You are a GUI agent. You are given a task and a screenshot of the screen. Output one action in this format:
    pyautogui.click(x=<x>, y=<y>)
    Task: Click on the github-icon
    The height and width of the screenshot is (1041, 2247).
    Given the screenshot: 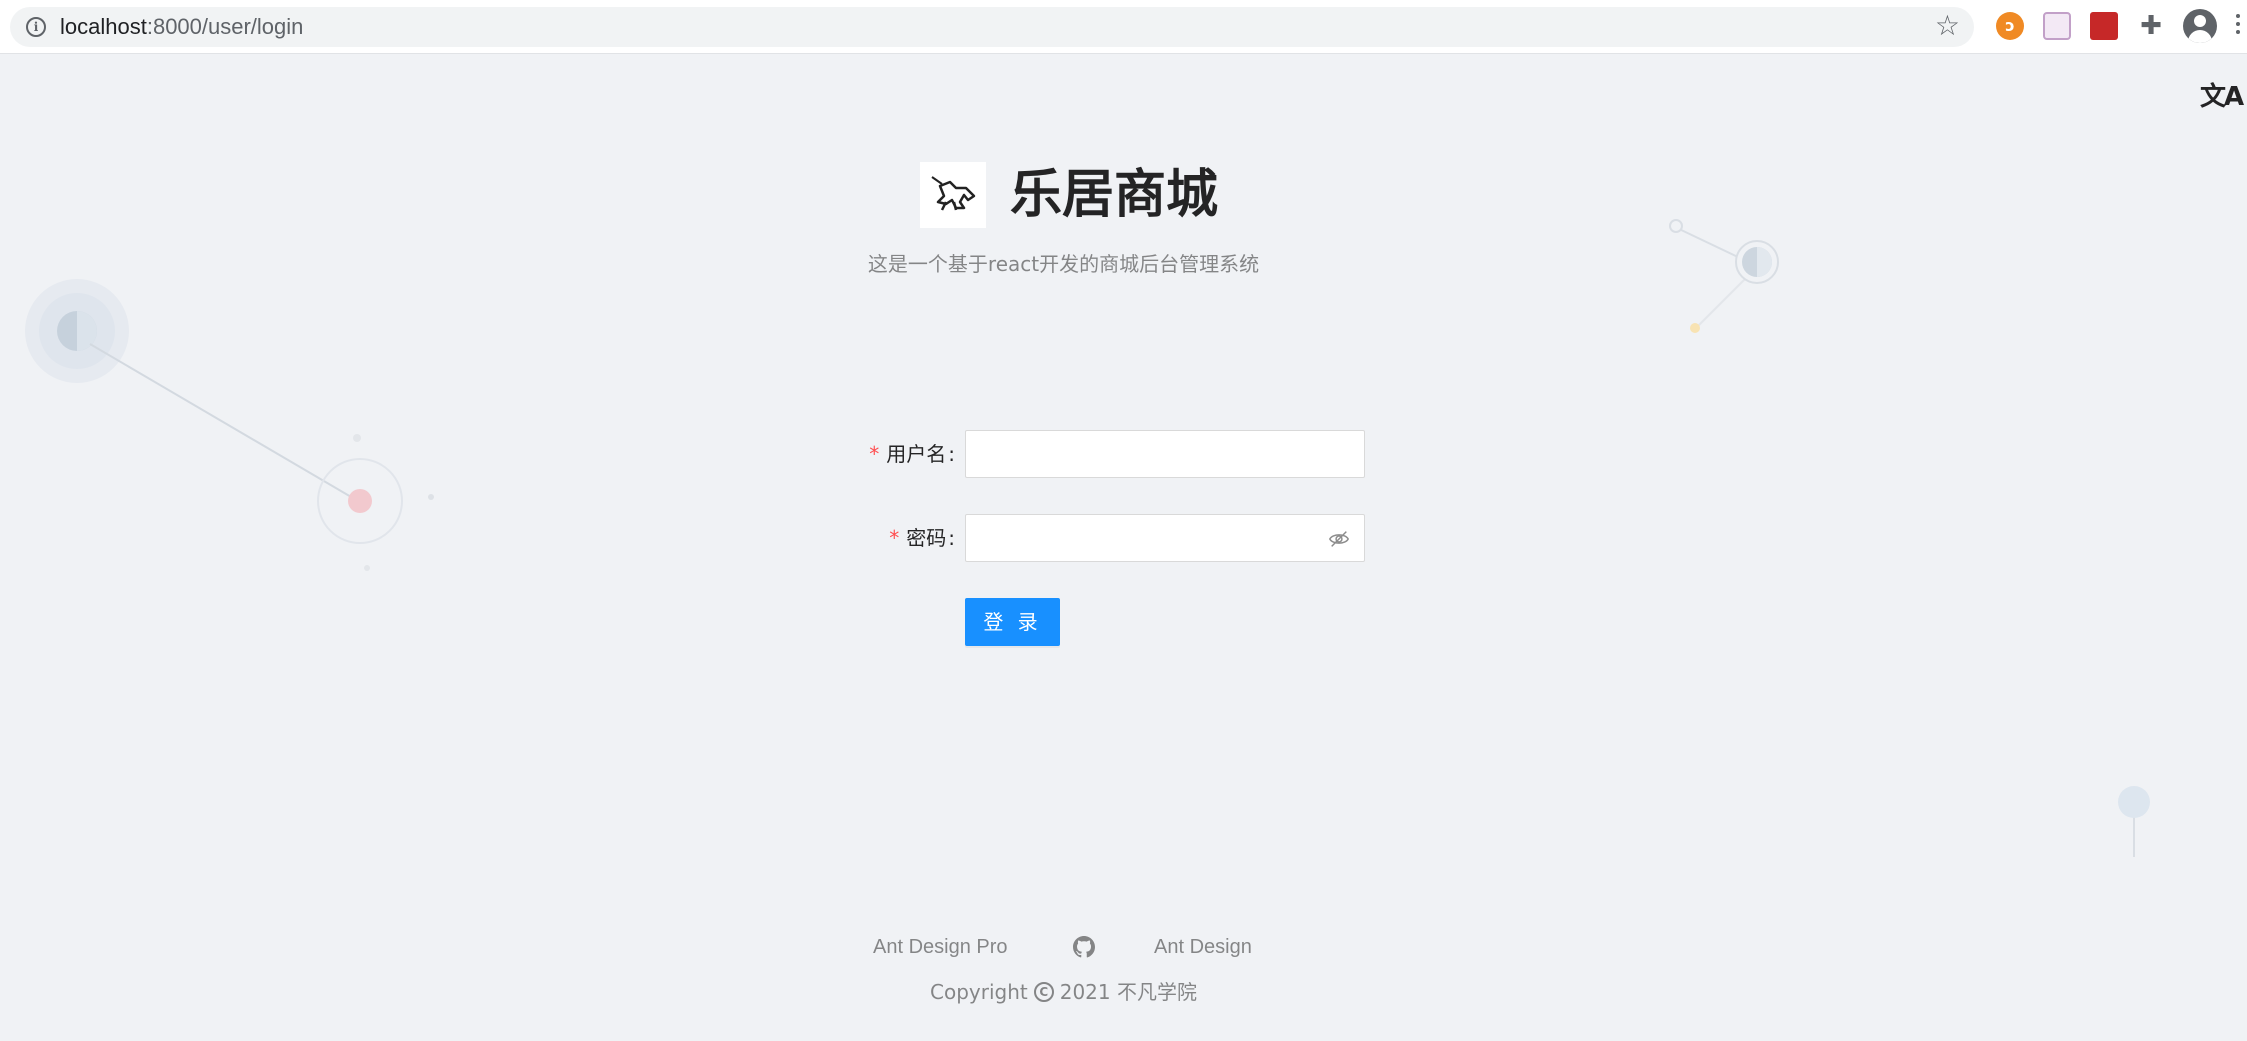 What is the action you would take?
    pyautogui.click(x=1084, y=947)
    